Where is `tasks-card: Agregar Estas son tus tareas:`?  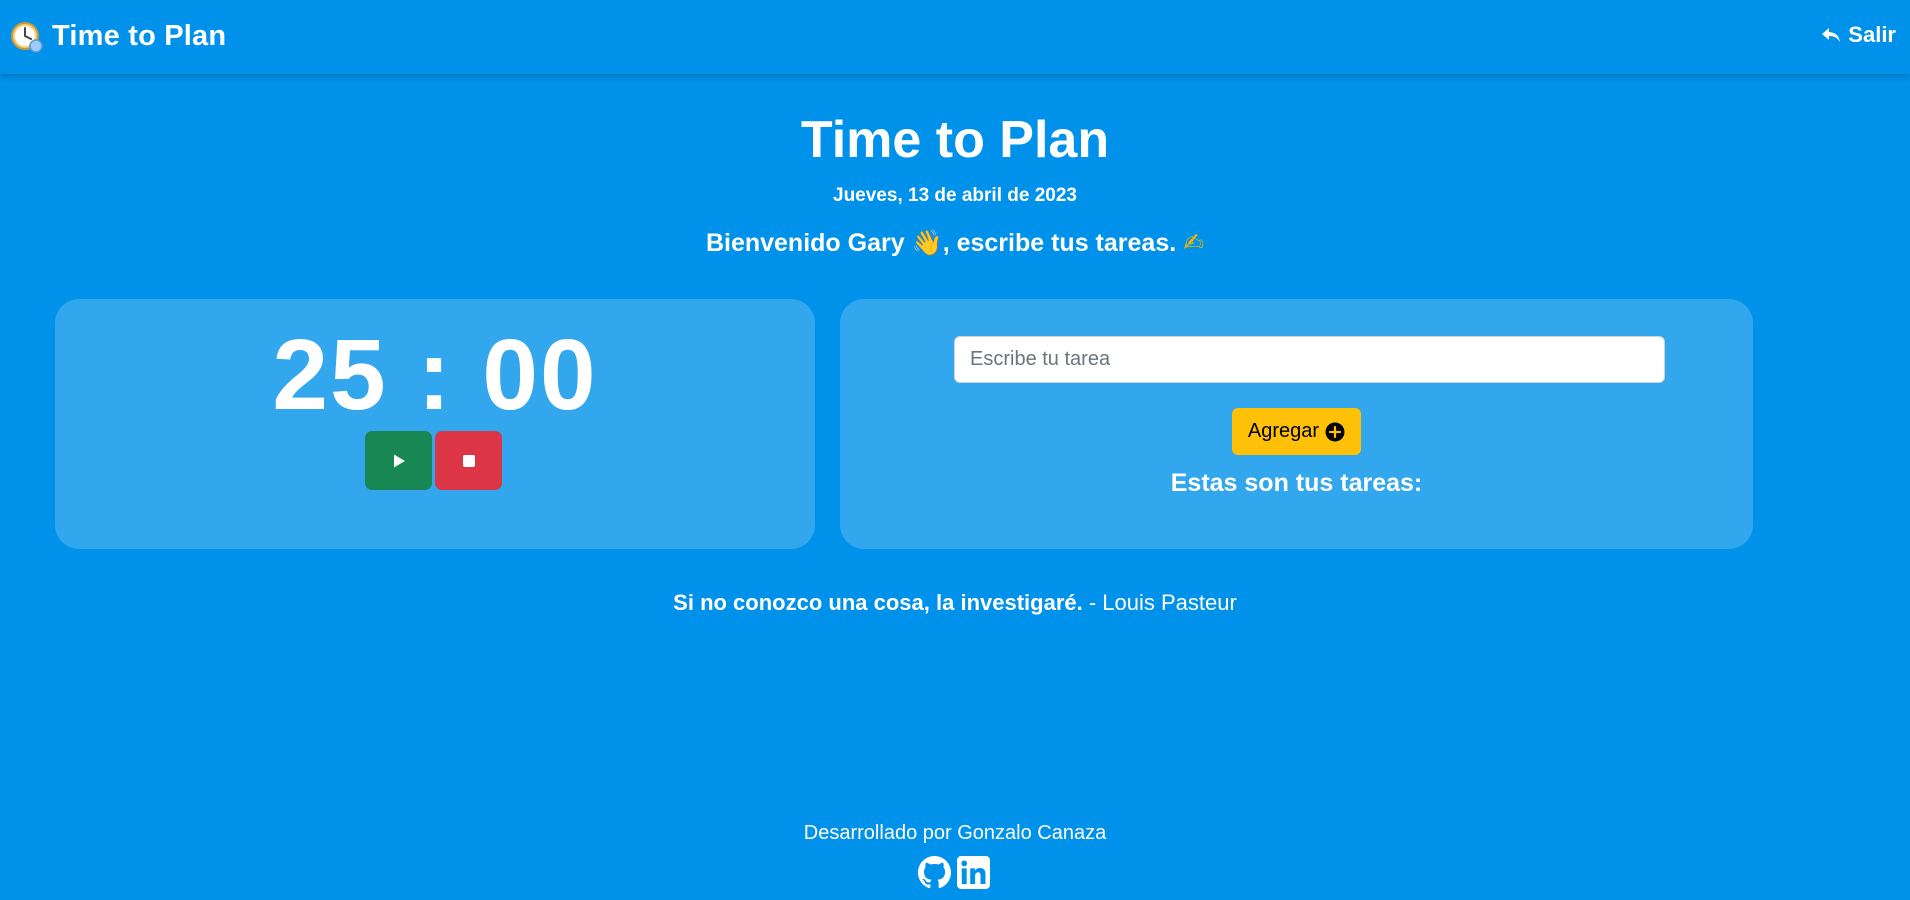
tasks-card: Agregar Estas son tus tareas: is located at coordinates (1296, 424).